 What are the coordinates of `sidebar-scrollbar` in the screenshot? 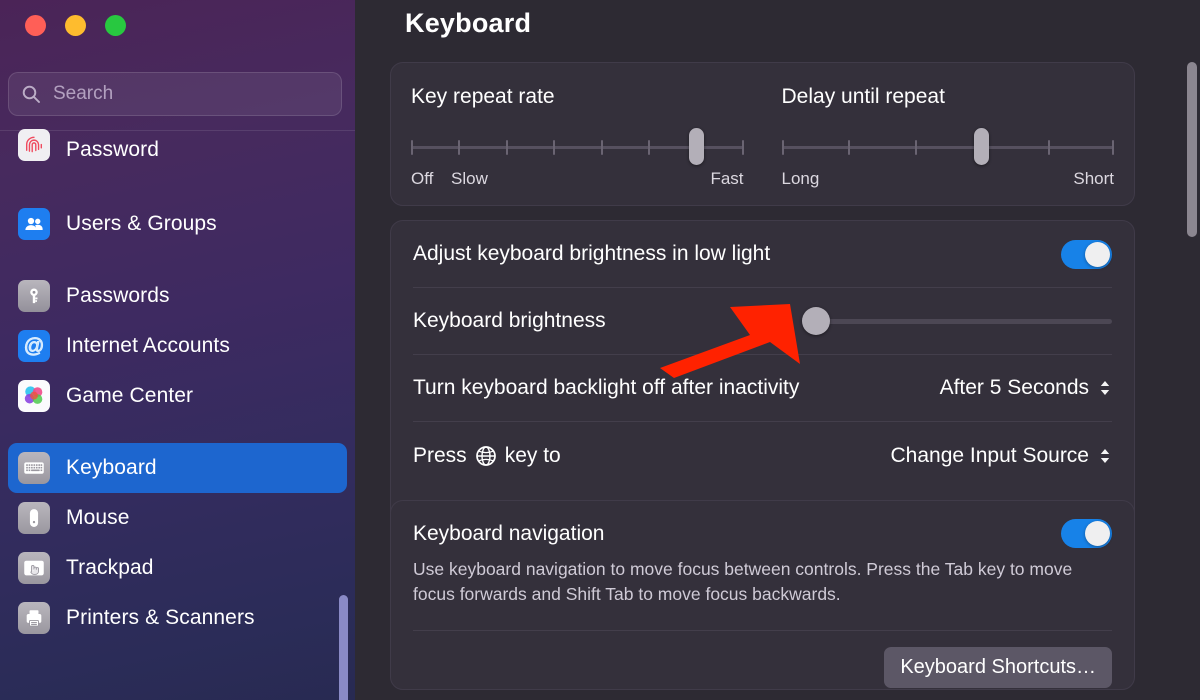 It's located at (343, 647).